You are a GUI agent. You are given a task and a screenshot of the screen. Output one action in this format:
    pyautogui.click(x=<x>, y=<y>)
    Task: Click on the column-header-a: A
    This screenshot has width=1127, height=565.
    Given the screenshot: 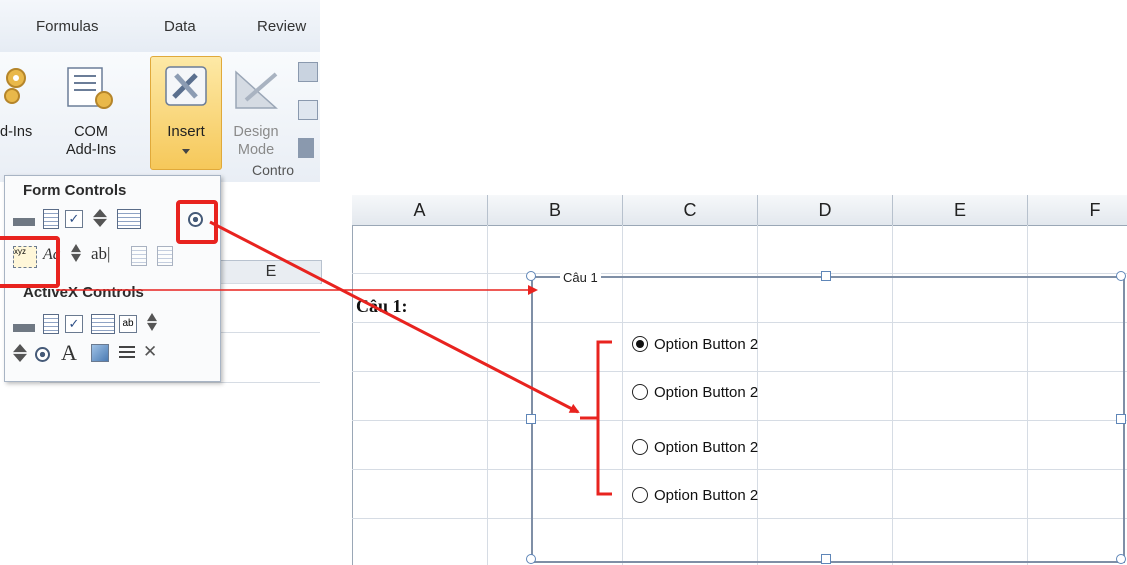 What is the action you would take?
    pyautogui.click(x=420, y=210)
    